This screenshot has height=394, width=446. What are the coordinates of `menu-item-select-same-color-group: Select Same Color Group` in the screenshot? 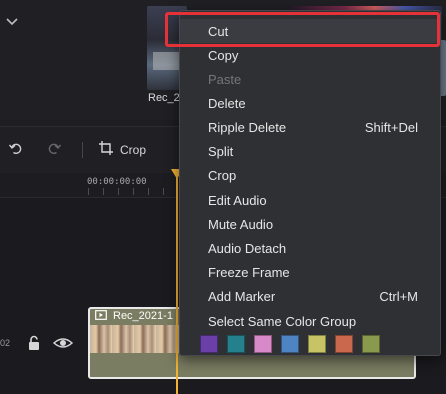 It's located at (310, 321).